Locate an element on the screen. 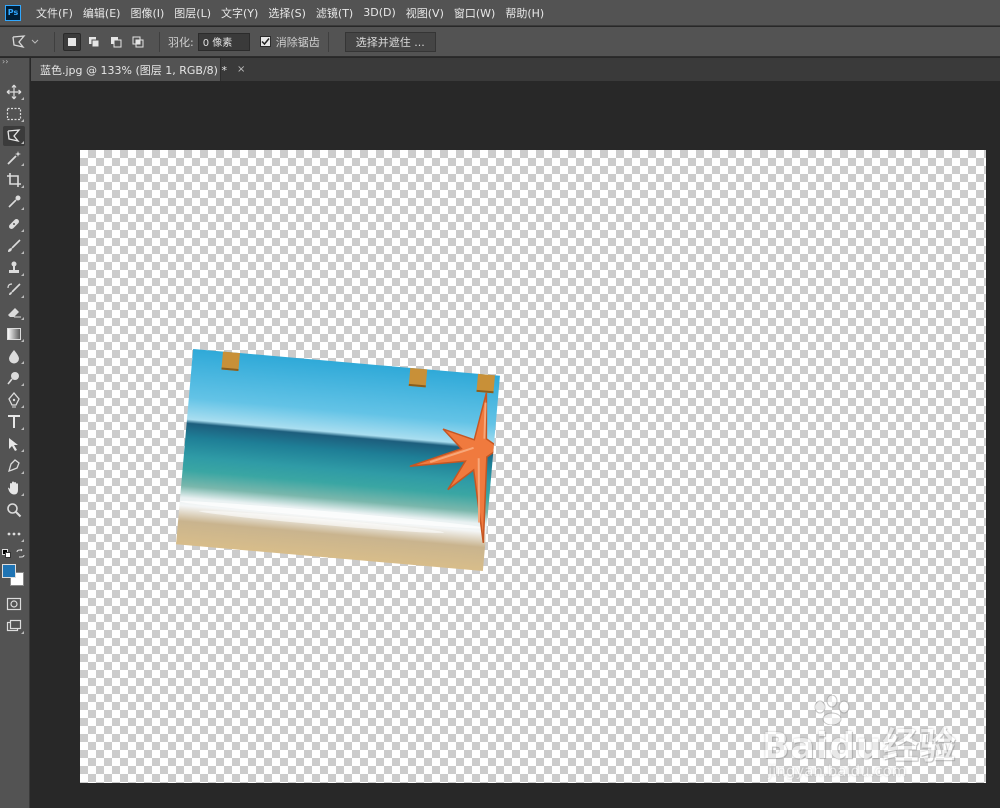 The height and width of the screenshot is (808, 1000). color-swatch-controls is located at coordinates (15, 554).